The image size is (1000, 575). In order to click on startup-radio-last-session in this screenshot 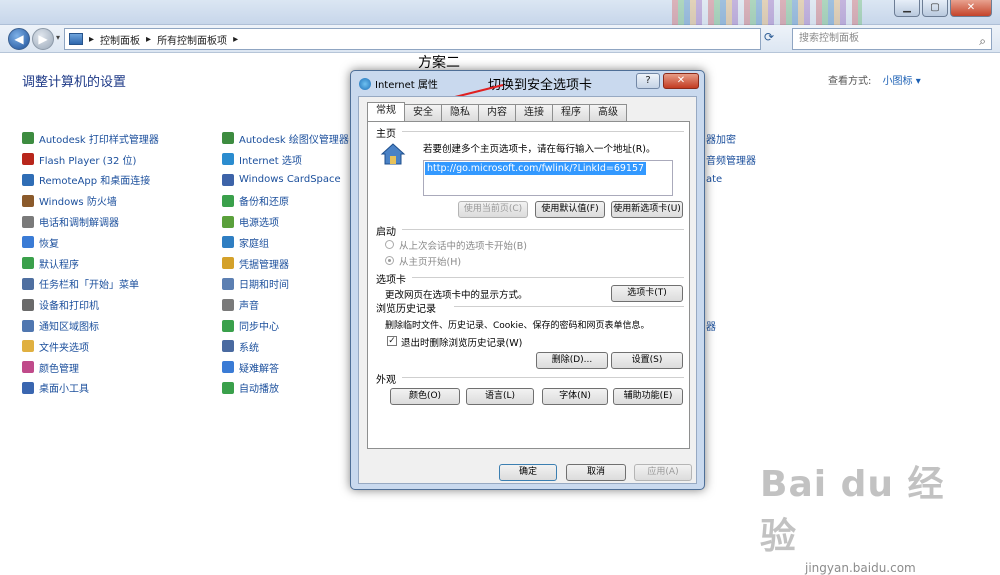, I will do `click(389, 244)`.